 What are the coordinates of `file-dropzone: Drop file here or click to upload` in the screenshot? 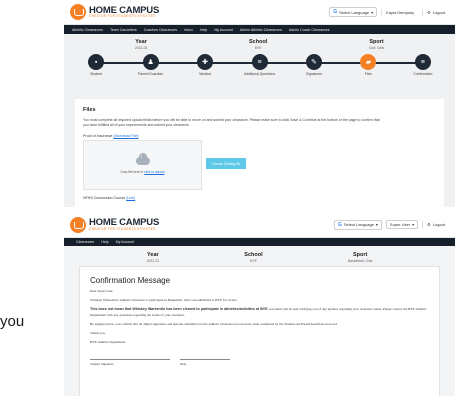 It's located at (142, 165).